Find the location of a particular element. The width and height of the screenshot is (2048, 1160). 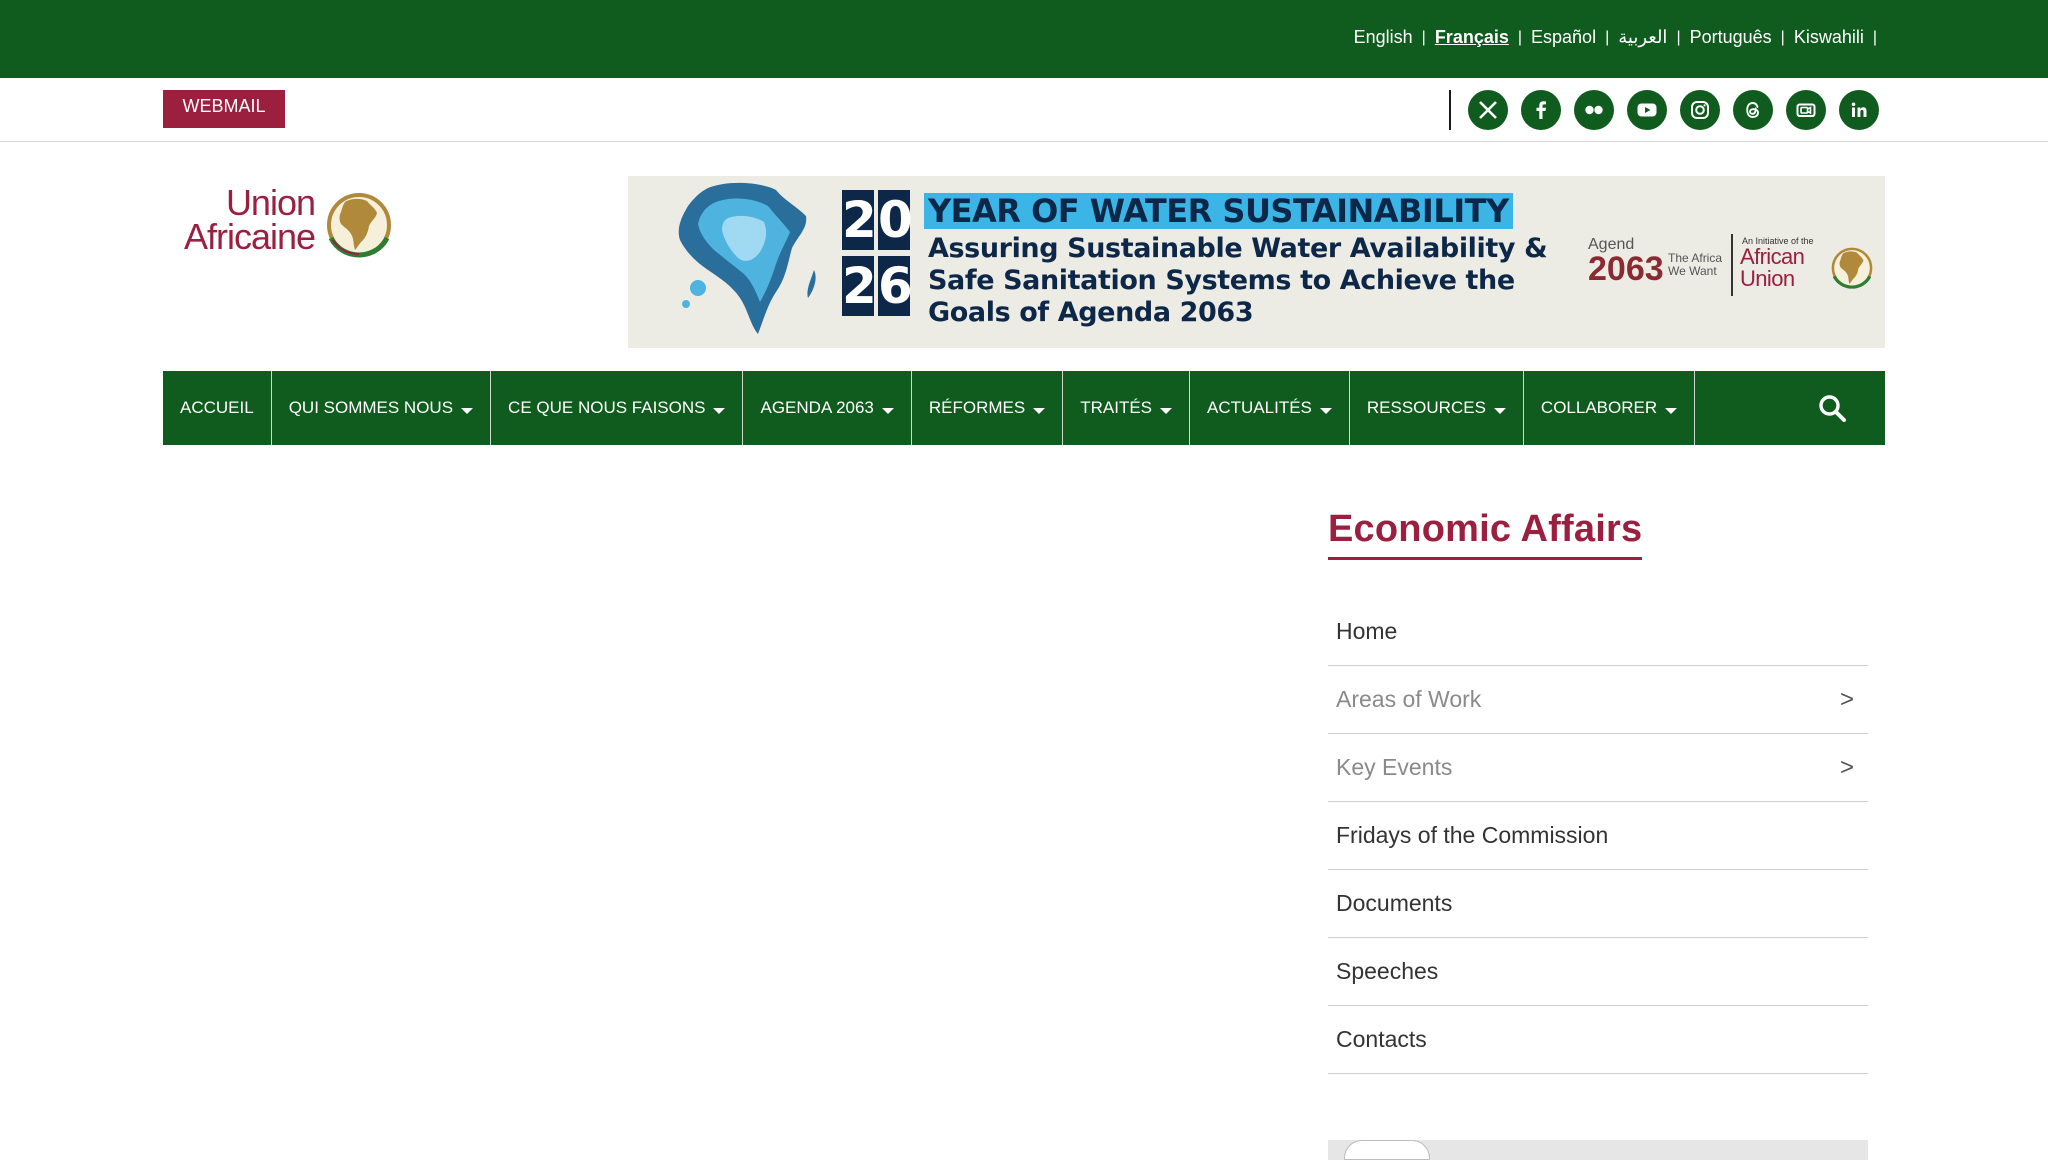

social-links is located at coordinates (1673, 110).